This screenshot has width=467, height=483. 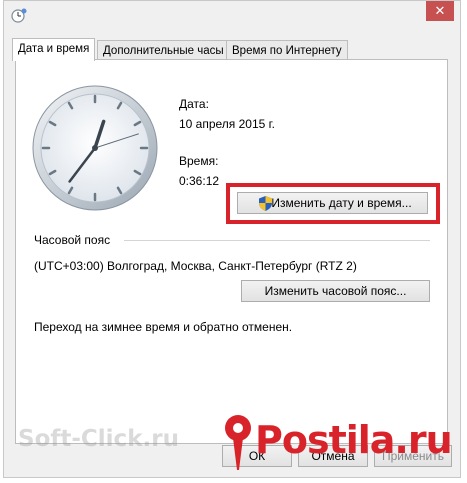 What do you see at coordinates (287, 50) in the screenshot?
I see `tab-internet-time: Время по Интернету` at bounding box center [287, 50].